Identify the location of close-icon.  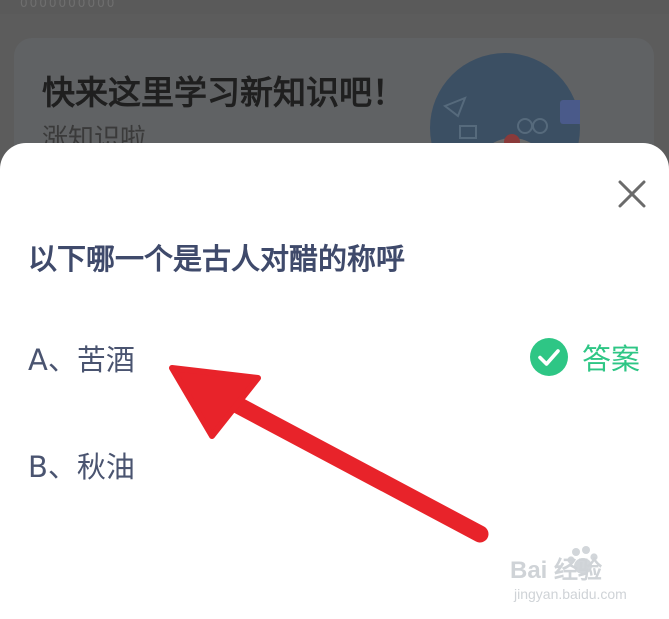
(632, 194).